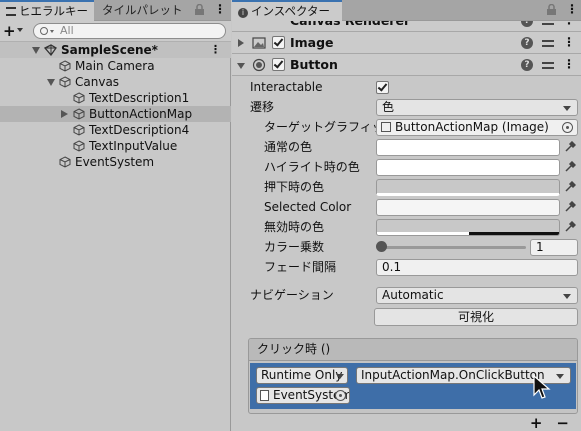 Image resolution: width=581 pixels, height=431 pixels. What do you see at coordinates (115, 114) in the screenshot?
I see `tree-item-button-action-map: ButtonActionMap` at bounding box center [115, 114].